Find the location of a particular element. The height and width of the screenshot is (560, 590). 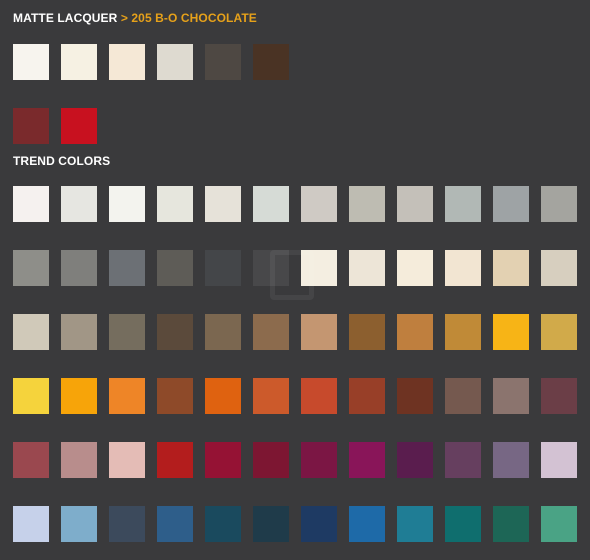

trend-colors-title: TREND COLORS is located at coordinates (62, 161).